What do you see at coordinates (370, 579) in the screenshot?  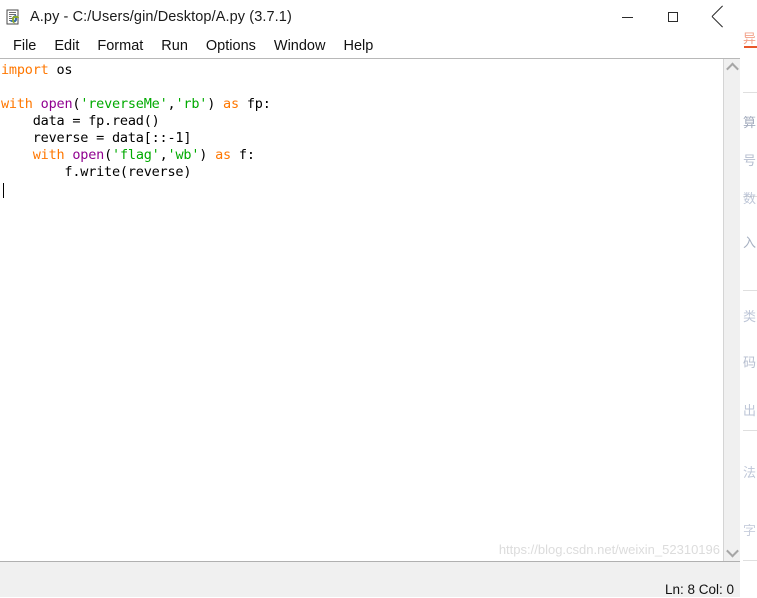 I see `status-bar: Ln: 8 Col: 0` at bounding box center [370, 579].